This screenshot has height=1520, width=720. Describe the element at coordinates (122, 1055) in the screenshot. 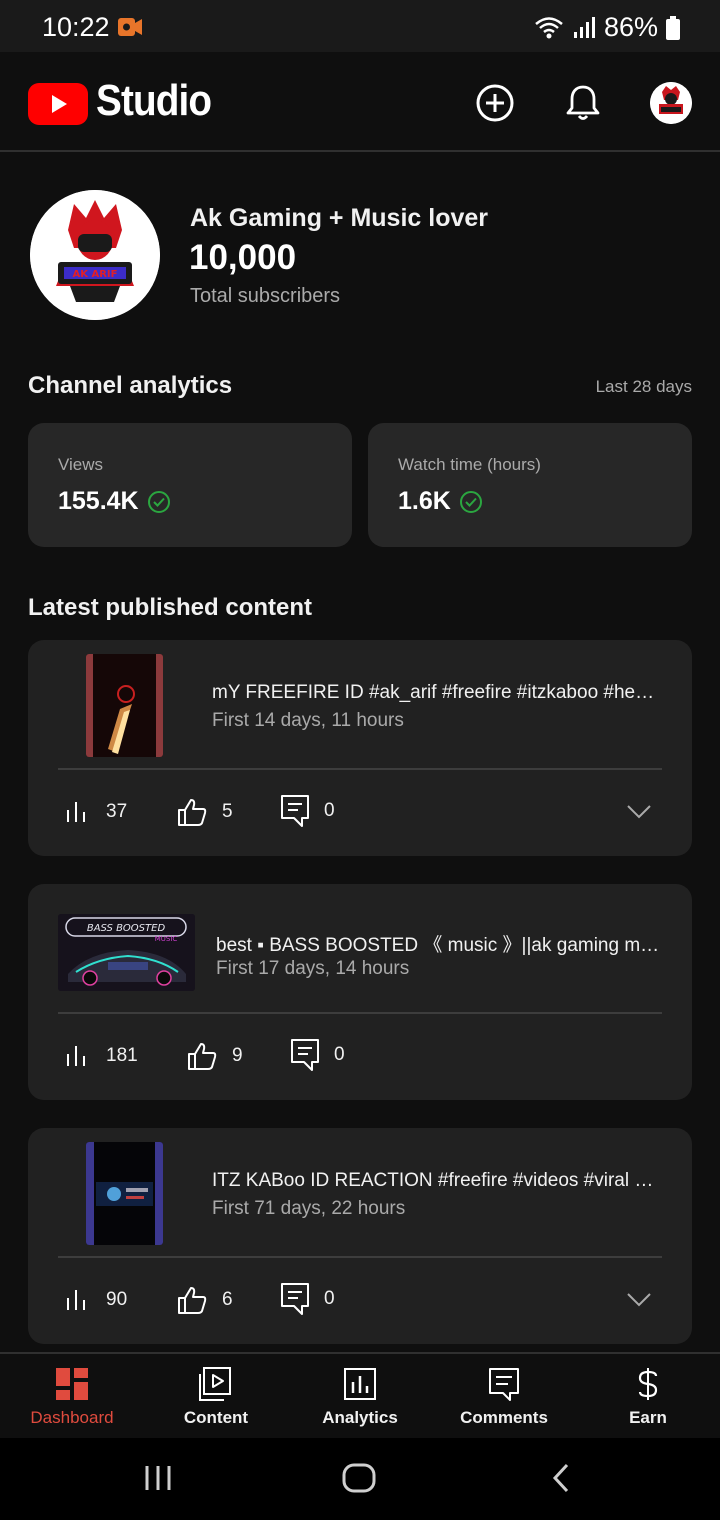

I see `views-count: 181` at that location.